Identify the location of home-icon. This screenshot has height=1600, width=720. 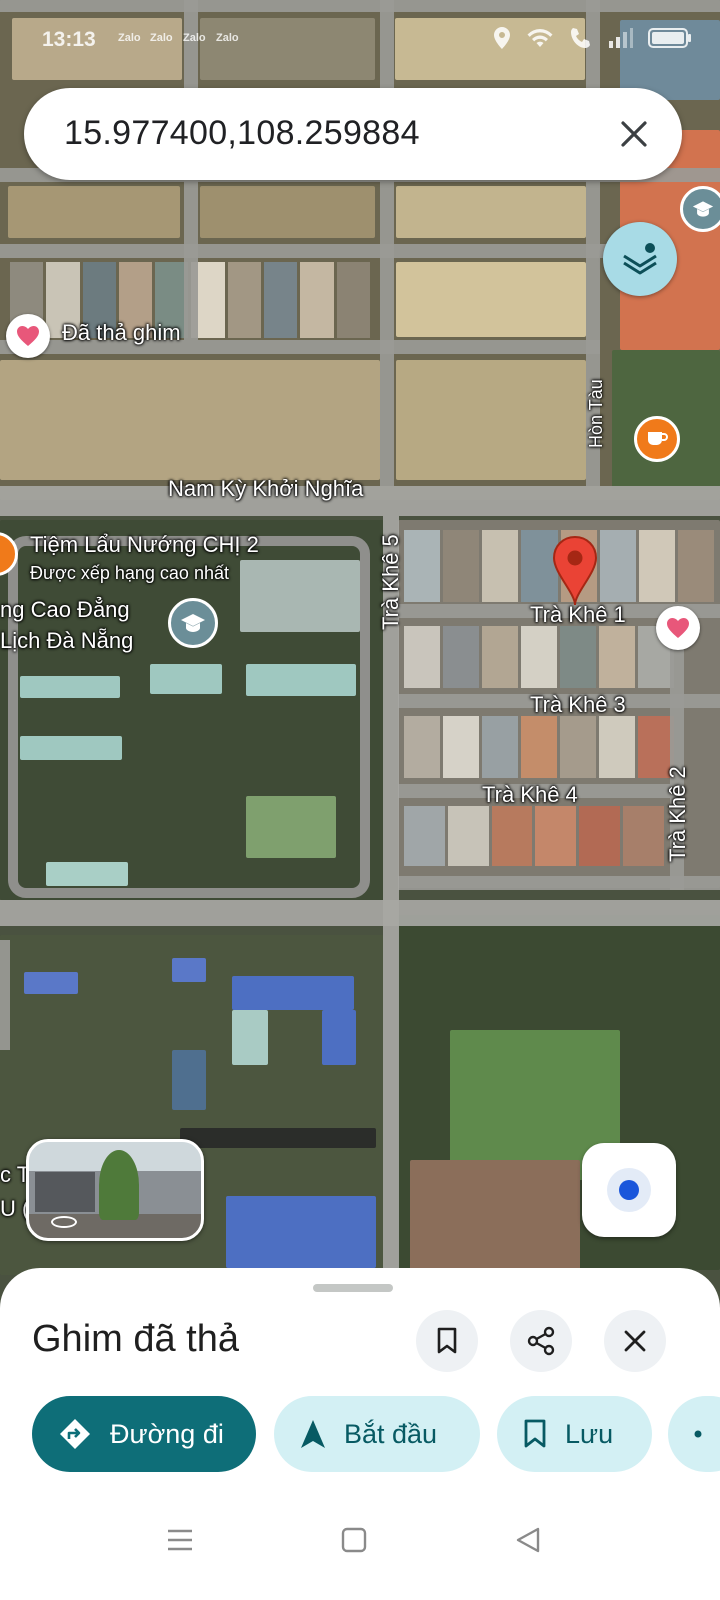
(354, 1540).